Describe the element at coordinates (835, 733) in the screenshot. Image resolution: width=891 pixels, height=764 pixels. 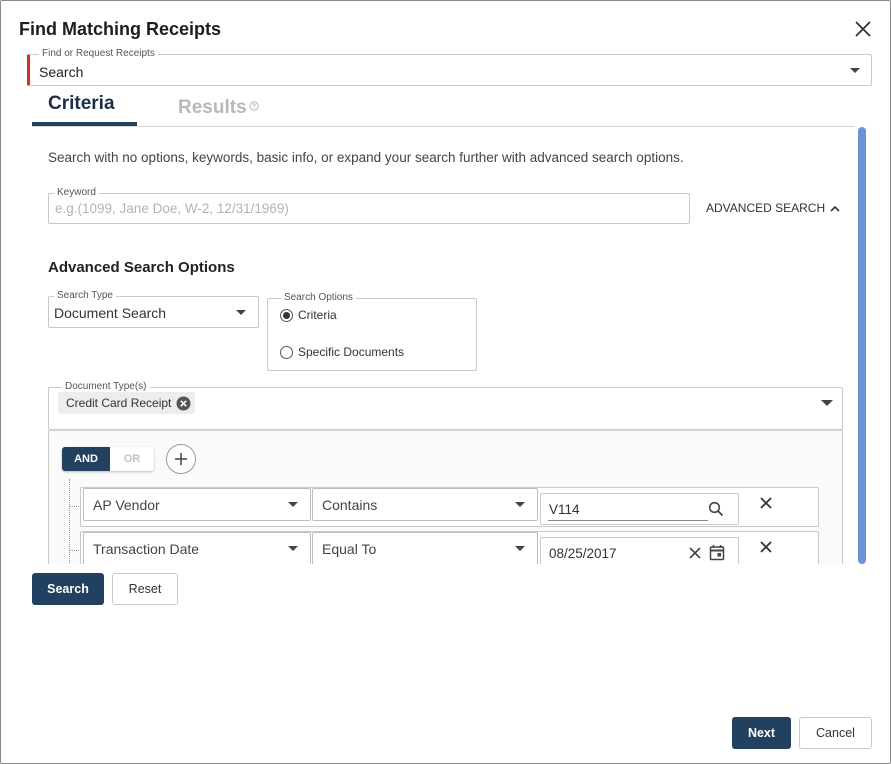
I see `cancel-button: Cancel` at that location.